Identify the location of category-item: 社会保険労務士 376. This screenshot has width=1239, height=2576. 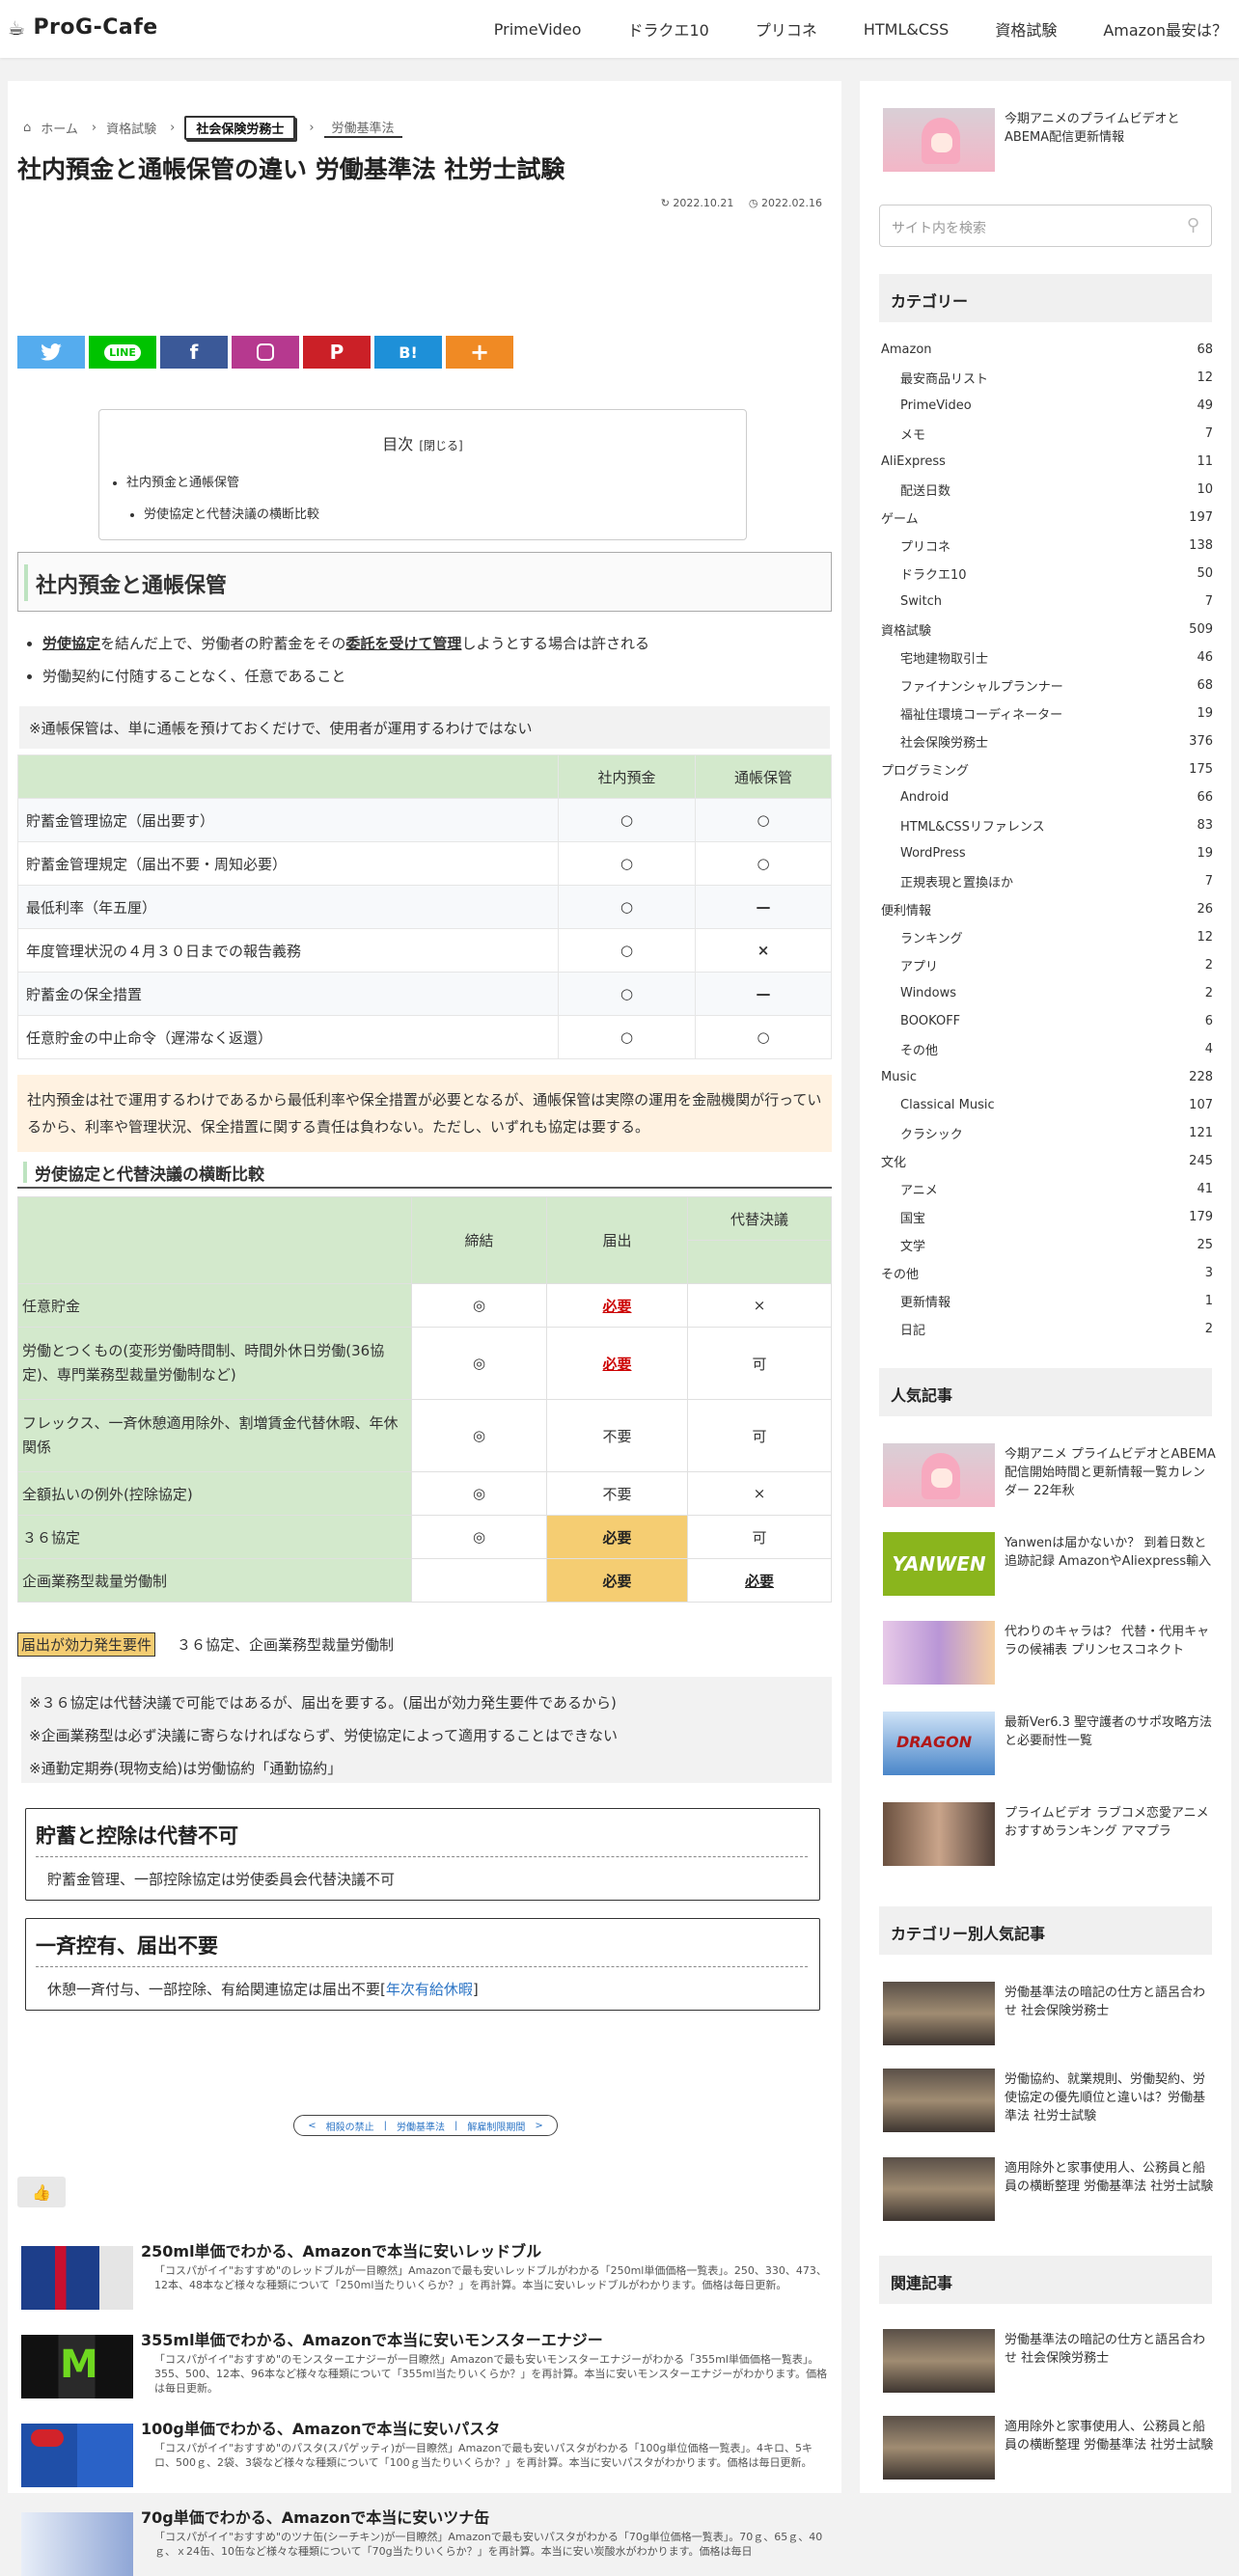
(1047, 741).